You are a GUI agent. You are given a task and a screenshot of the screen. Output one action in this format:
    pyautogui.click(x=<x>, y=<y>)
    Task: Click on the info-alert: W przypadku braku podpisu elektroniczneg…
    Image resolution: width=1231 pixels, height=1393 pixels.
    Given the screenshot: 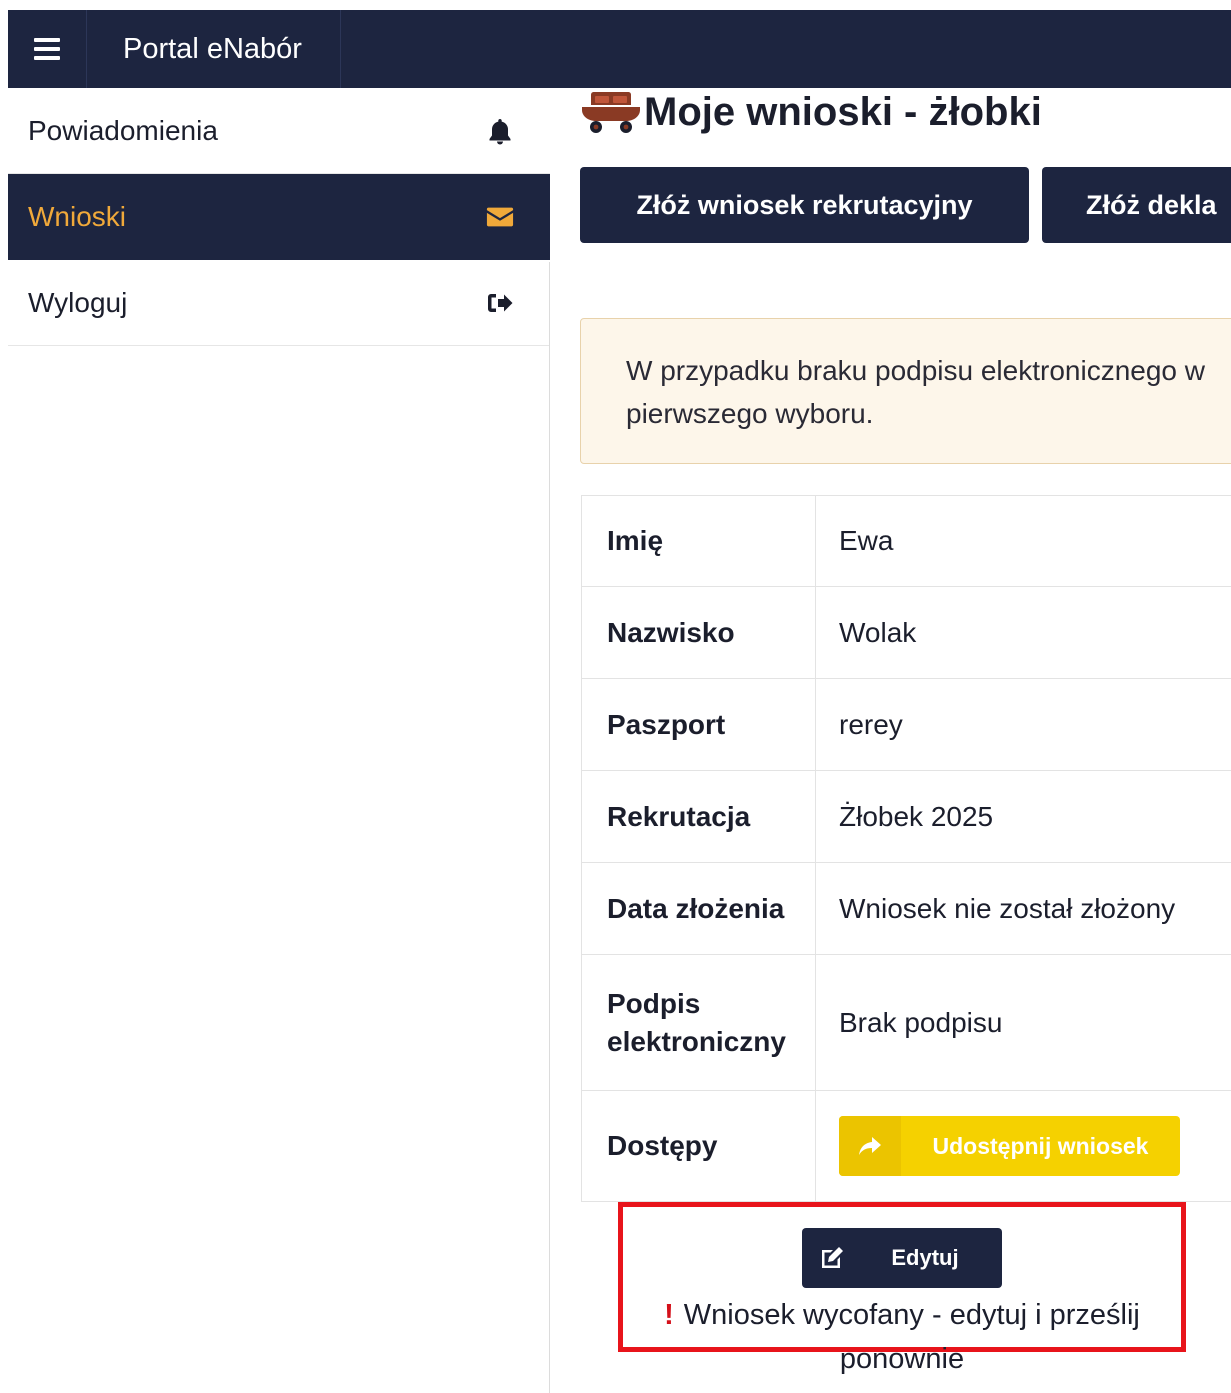 What is the action you would take?
    pyautogui.click(x=905, y=391)
    